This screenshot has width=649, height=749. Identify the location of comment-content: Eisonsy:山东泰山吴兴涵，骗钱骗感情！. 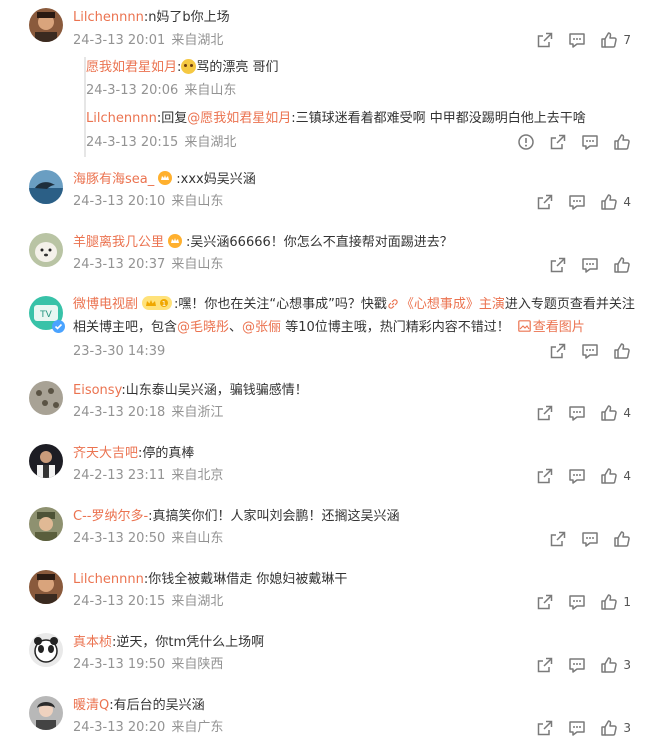
(354, 391).